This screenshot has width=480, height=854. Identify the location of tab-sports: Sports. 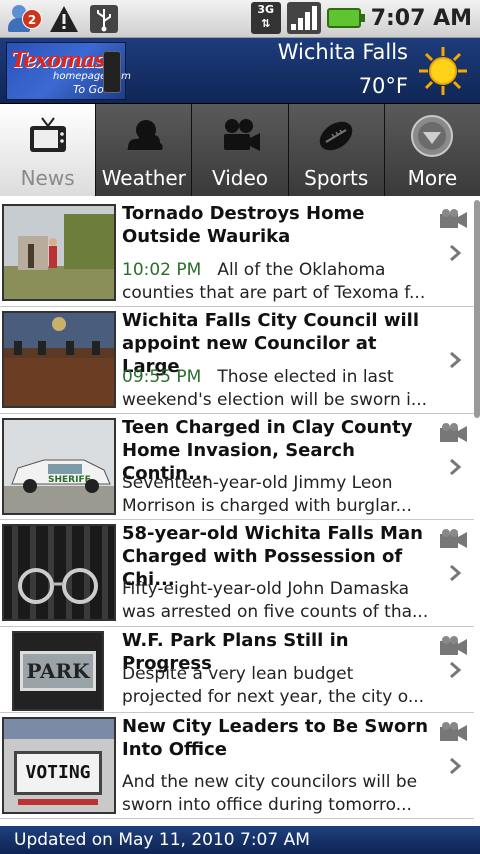
(336, 150).